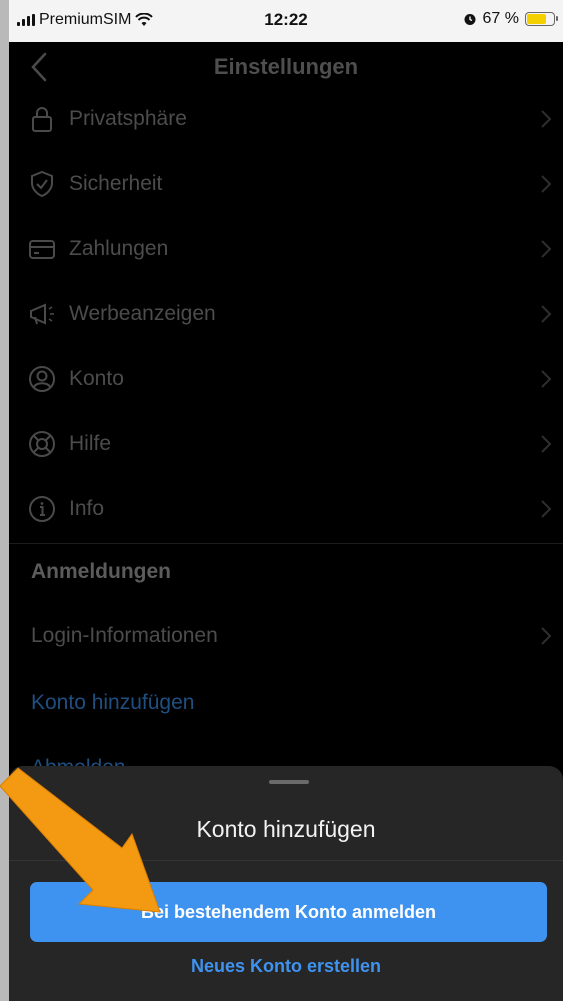 Image resolution: width=563 pixels, height=1001 pixels. What do you see at coordinates (286, 378) in the screenshot?
I see `menu-item-account: Konto` at bounding box center [286, 378].